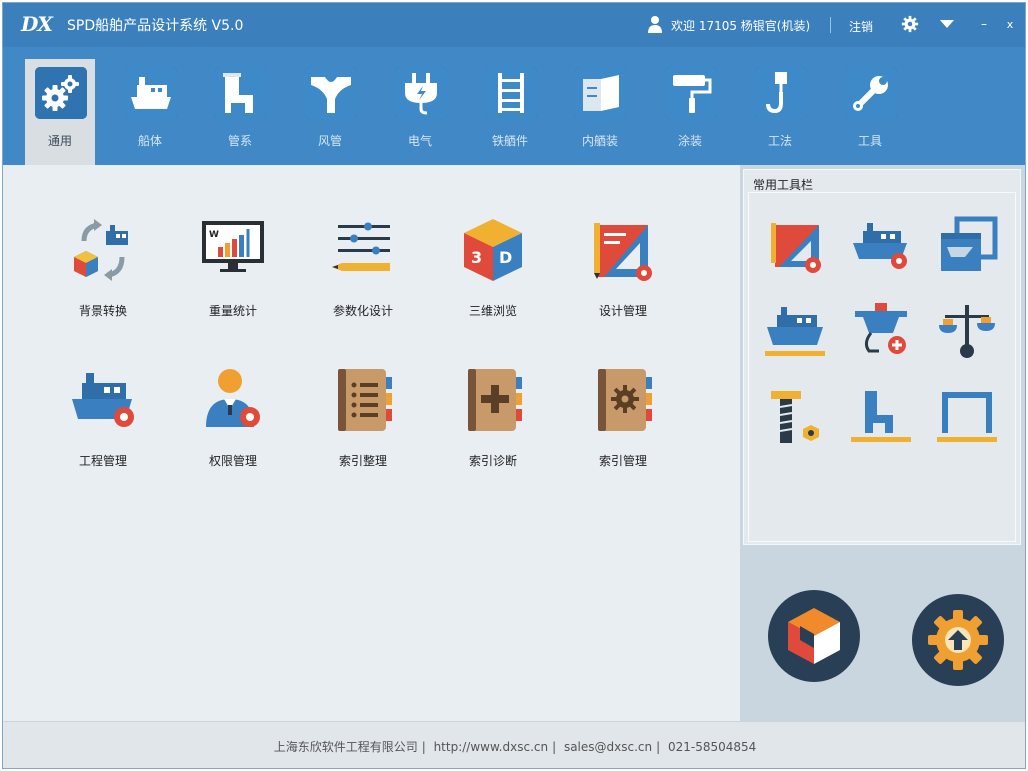  I want to click on welcome-text: 欢迎 17105 杨银官(机装), so click(741, 26).